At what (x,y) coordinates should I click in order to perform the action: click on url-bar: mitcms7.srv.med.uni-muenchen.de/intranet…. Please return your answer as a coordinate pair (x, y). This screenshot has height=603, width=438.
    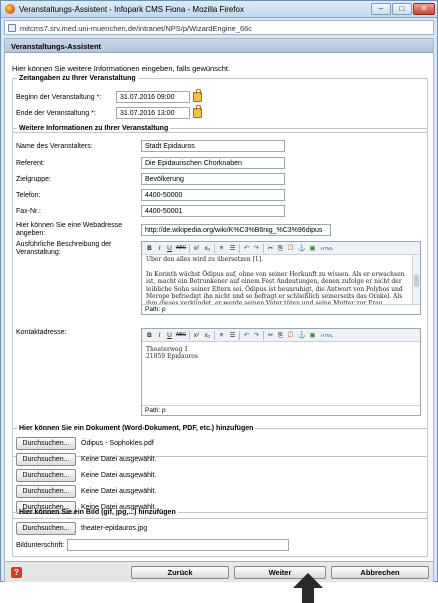
    Looking at the image, I should click on (219, 27).